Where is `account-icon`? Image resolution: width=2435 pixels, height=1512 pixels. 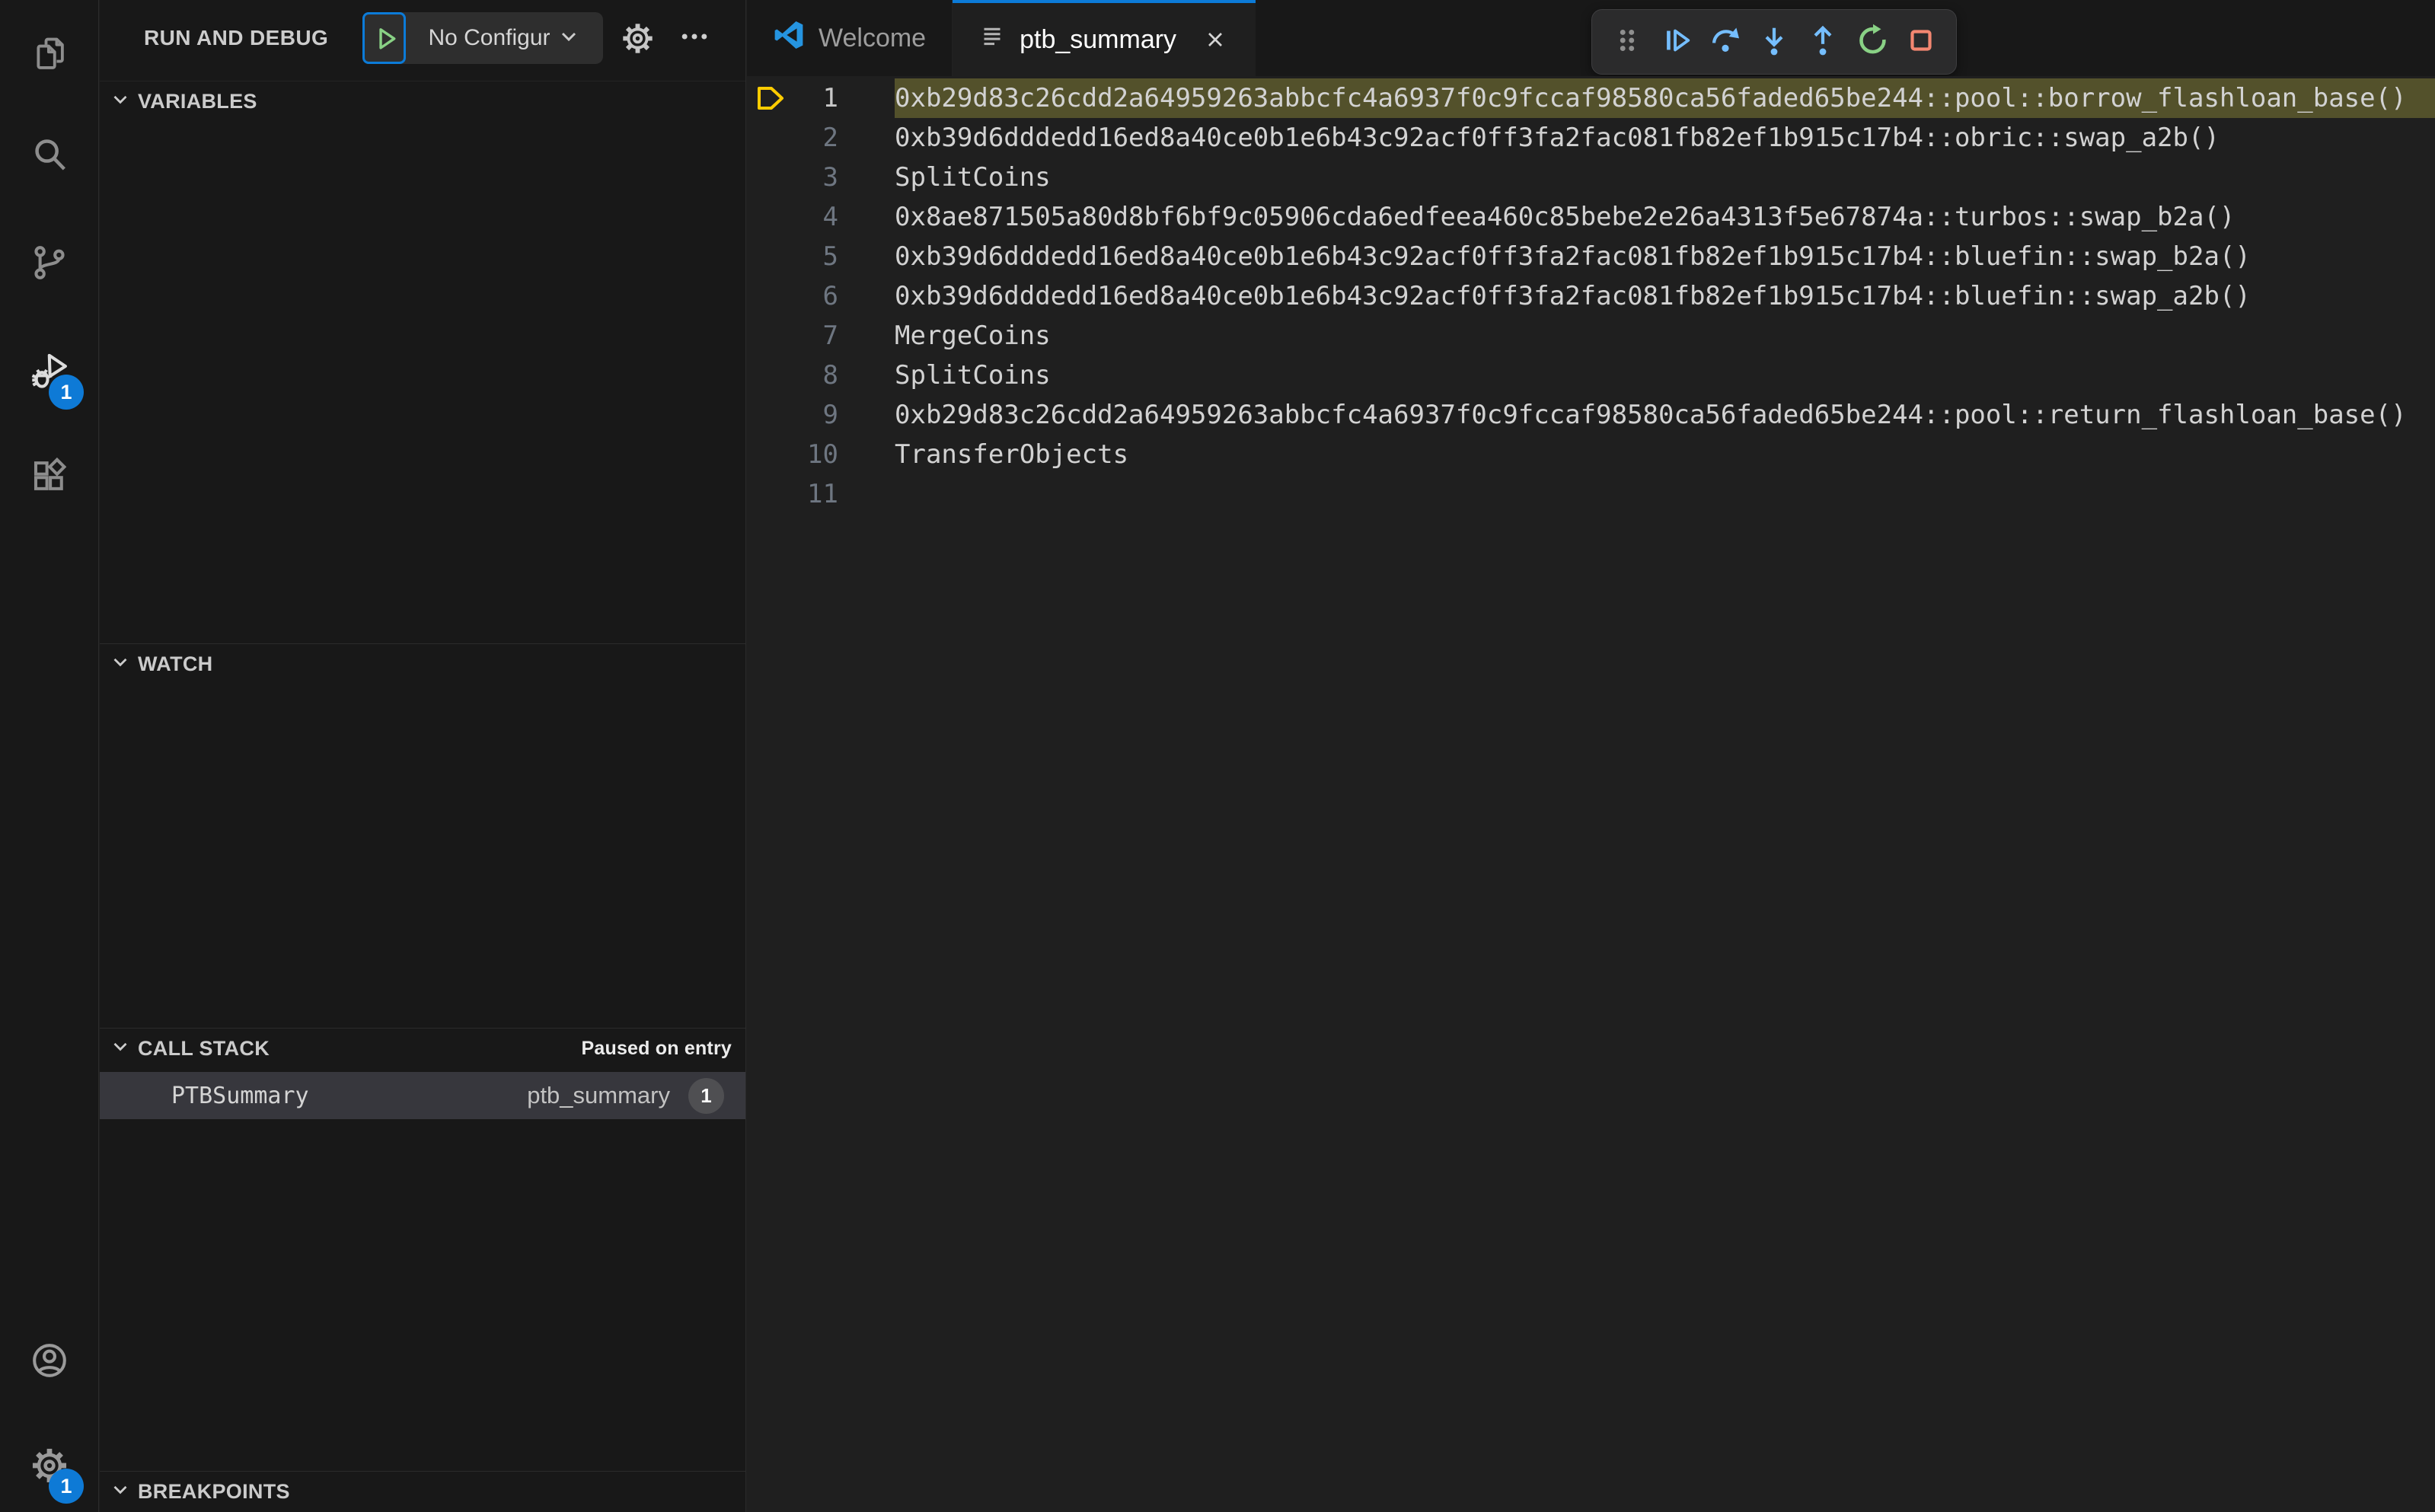 account-icon is located at coordinates (49, 1362).